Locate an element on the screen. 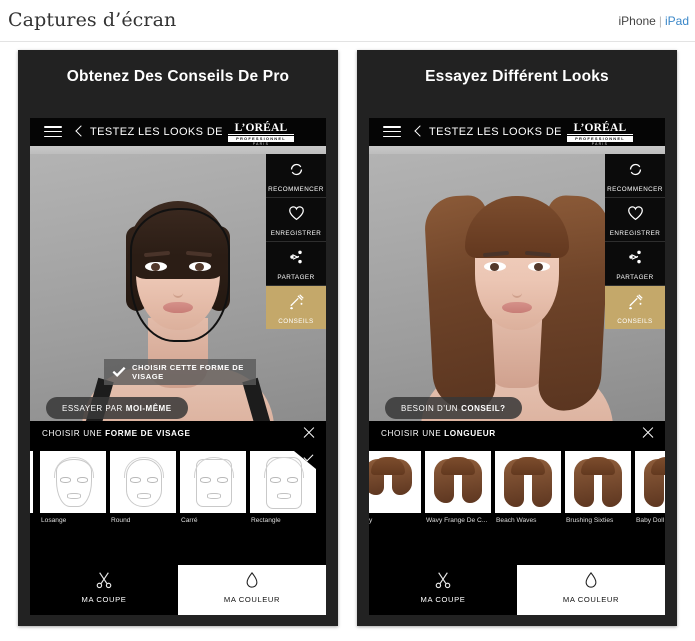 The height and width of the screenshot is (641, 695). try-myself-strong: MOI-MÊME is located at coordinates (148, 408).